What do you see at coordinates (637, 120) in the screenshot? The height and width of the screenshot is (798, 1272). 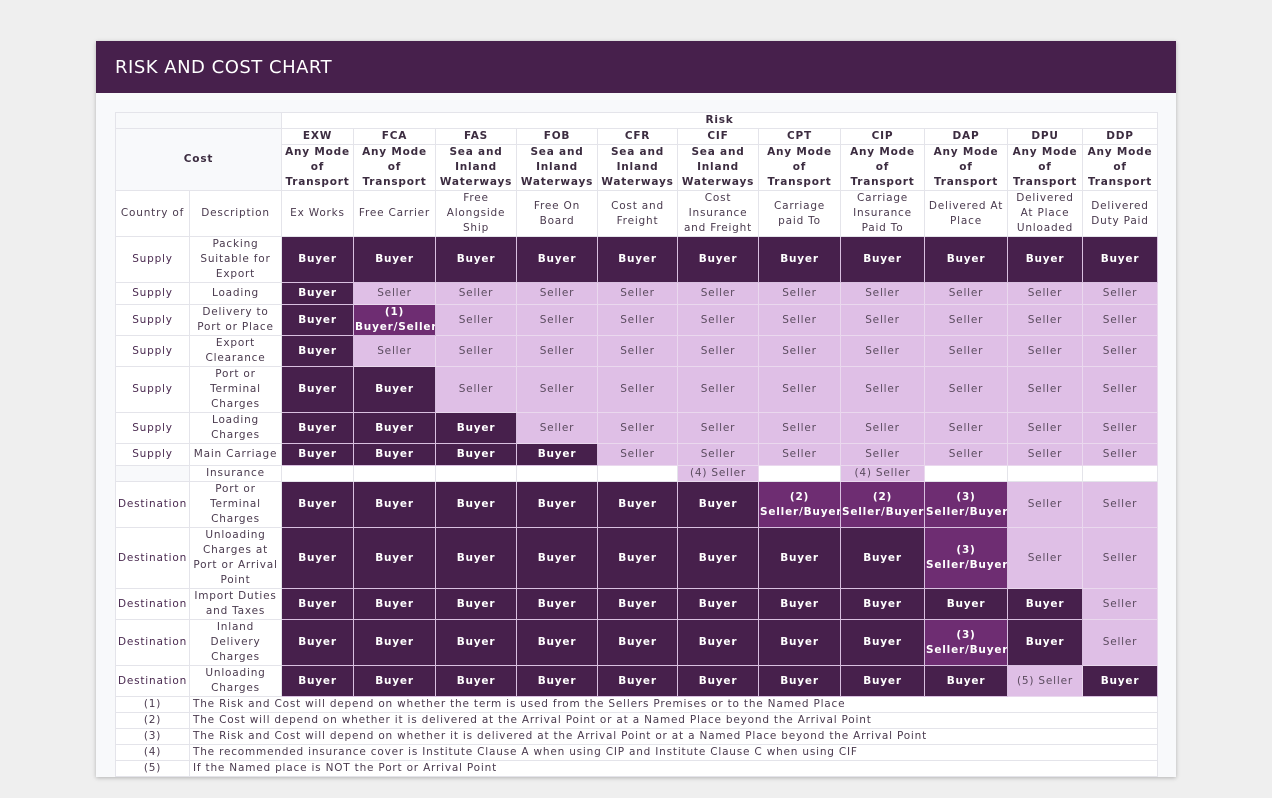 I see `risk-header-row: Risk` at bounding box center [637, 120].